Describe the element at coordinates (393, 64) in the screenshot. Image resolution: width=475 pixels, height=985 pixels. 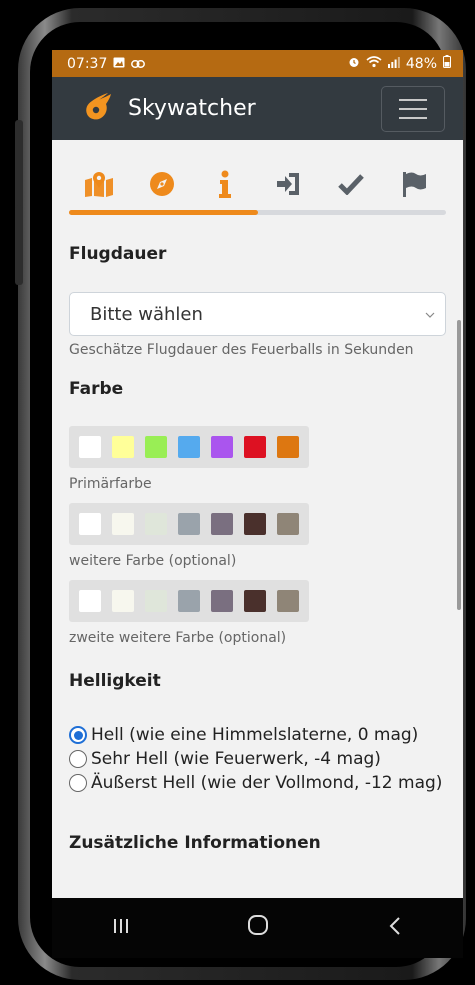
I see `signal-icon` at that location.